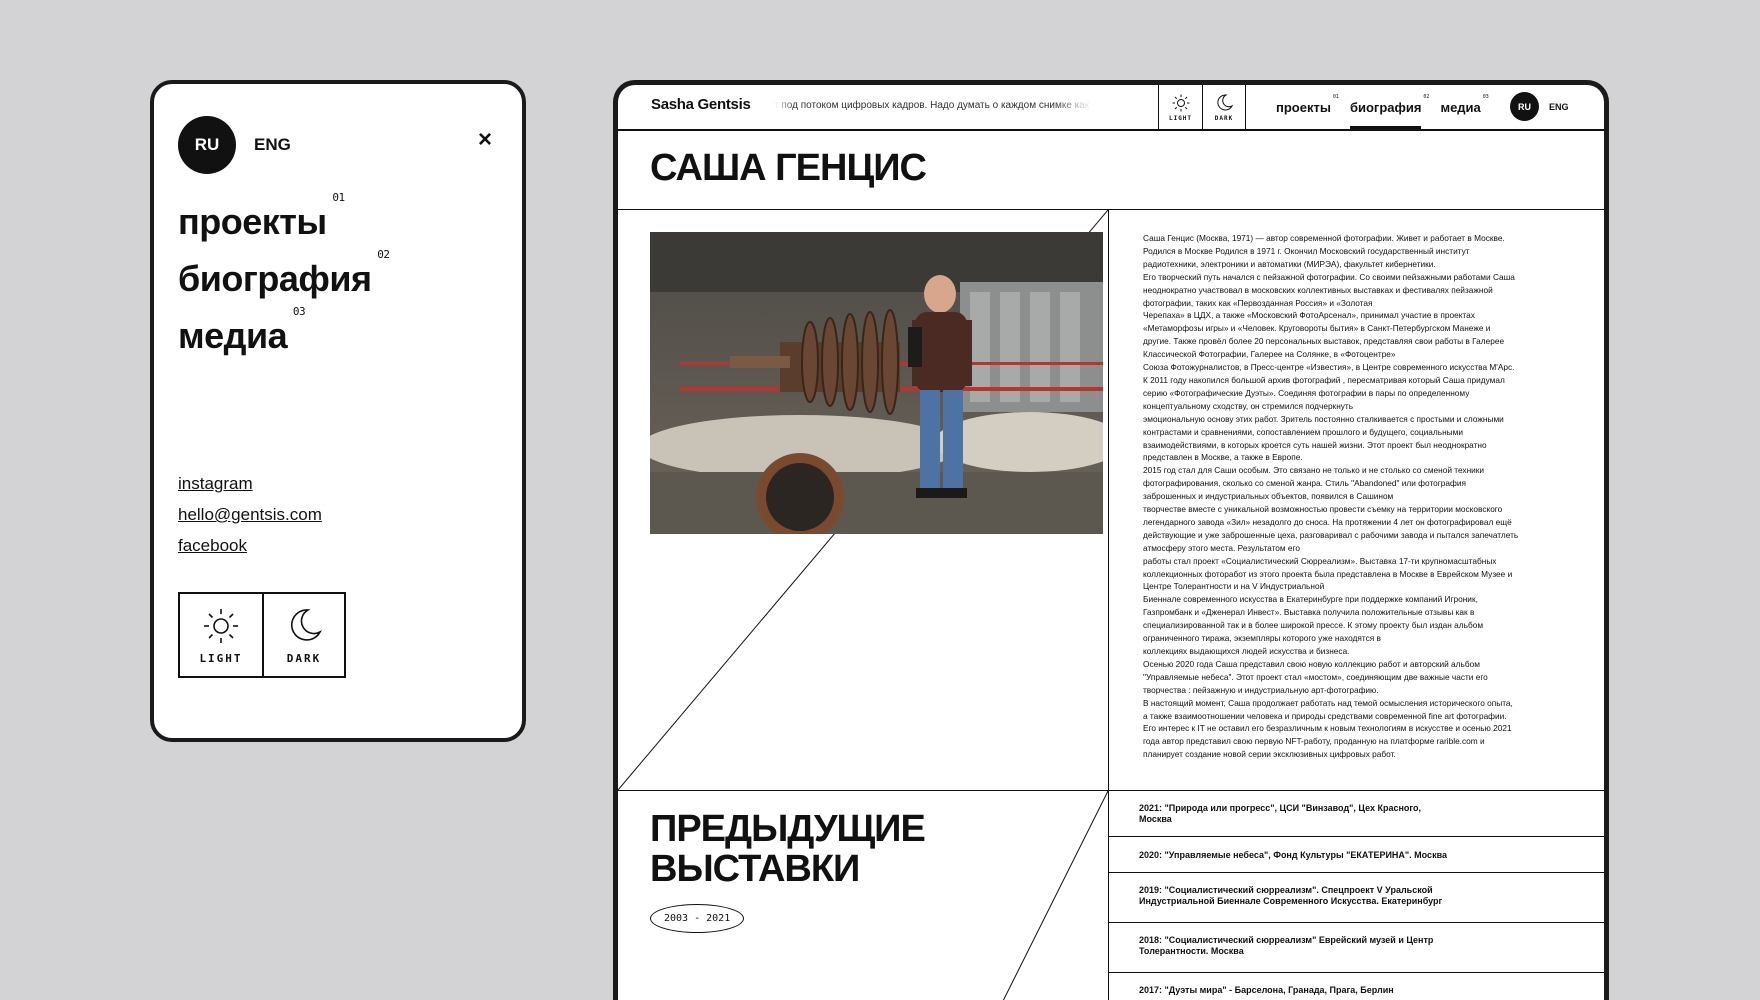 Image resolution: width=1760 pixels, height=1000 pixels. What do you see at coordinates (1460, 107) in the screenshot?
I see `nav-label: медиа` at bounding box center [1460, 107].